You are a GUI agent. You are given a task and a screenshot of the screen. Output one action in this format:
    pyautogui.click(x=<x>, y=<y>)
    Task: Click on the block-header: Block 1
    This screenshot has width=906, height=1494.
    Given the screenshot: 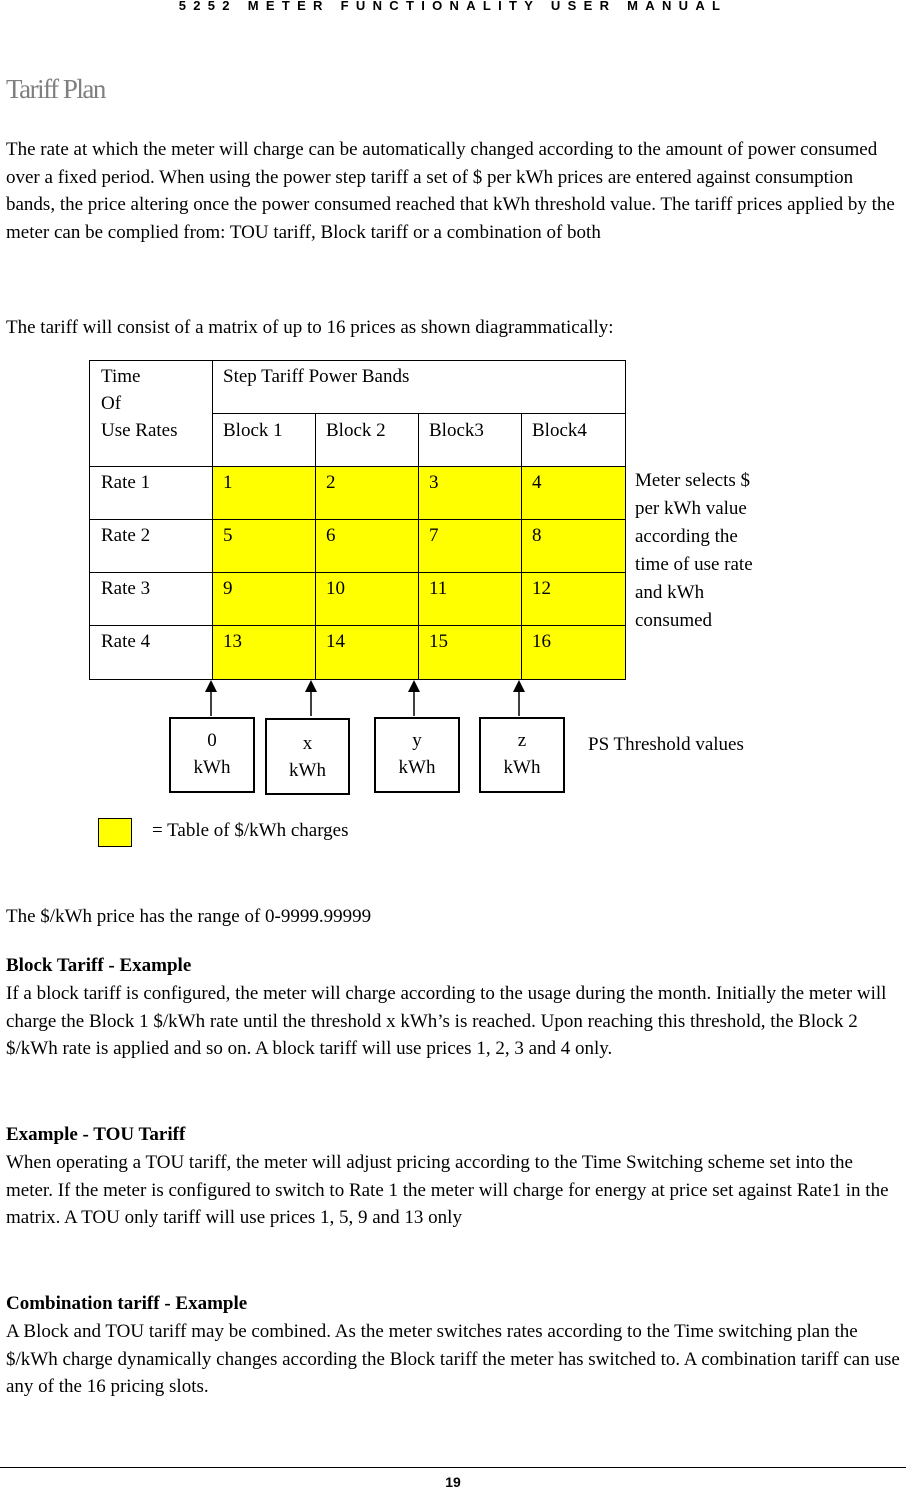 What is the action you would take?
    pyautogui.click(x=253, y=430)
    